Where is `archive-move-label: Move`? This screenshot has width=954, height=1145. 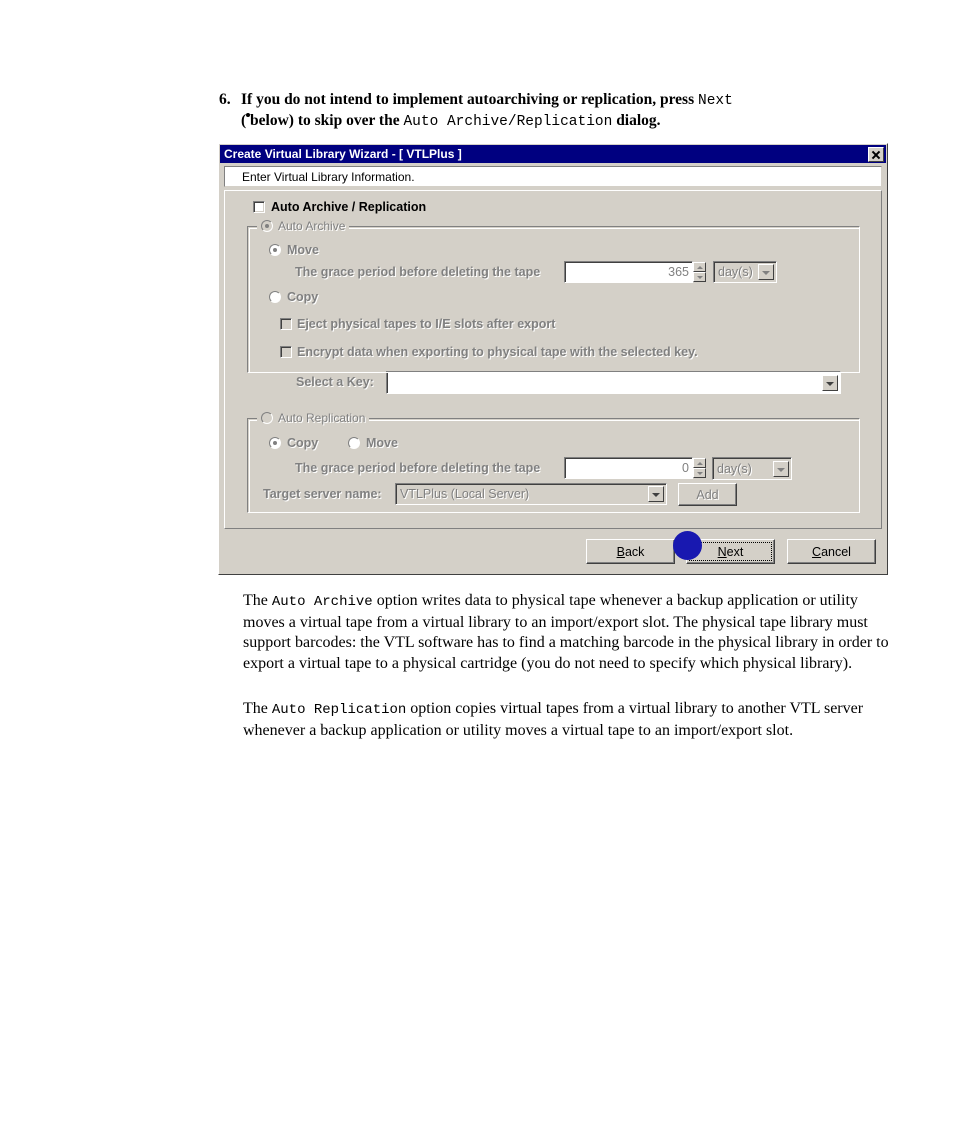
archive-move-label: Move is located at coordinates (303, 250).